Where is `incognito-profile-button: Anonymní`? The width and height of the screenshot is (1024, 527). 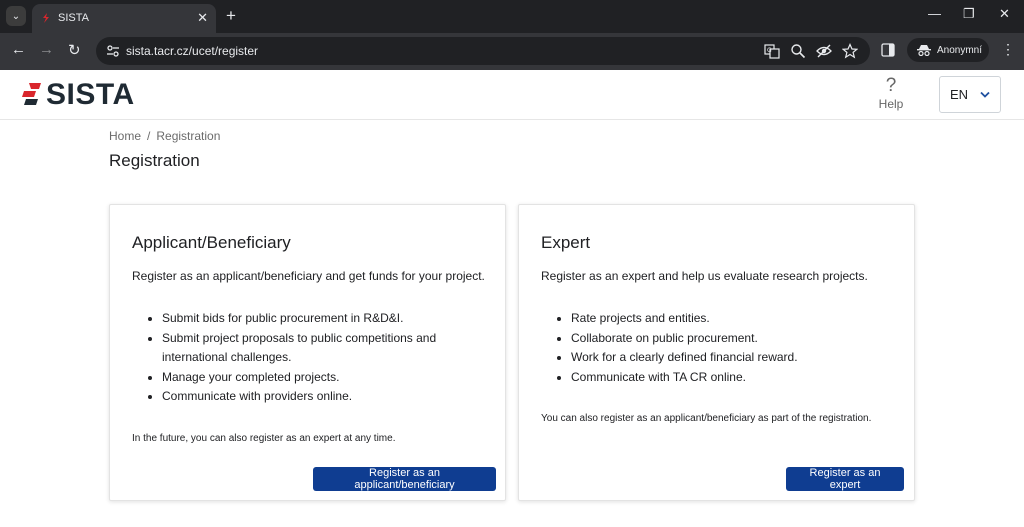
incognito-profile-button: Anonymní is located at coordinates (948, 50).